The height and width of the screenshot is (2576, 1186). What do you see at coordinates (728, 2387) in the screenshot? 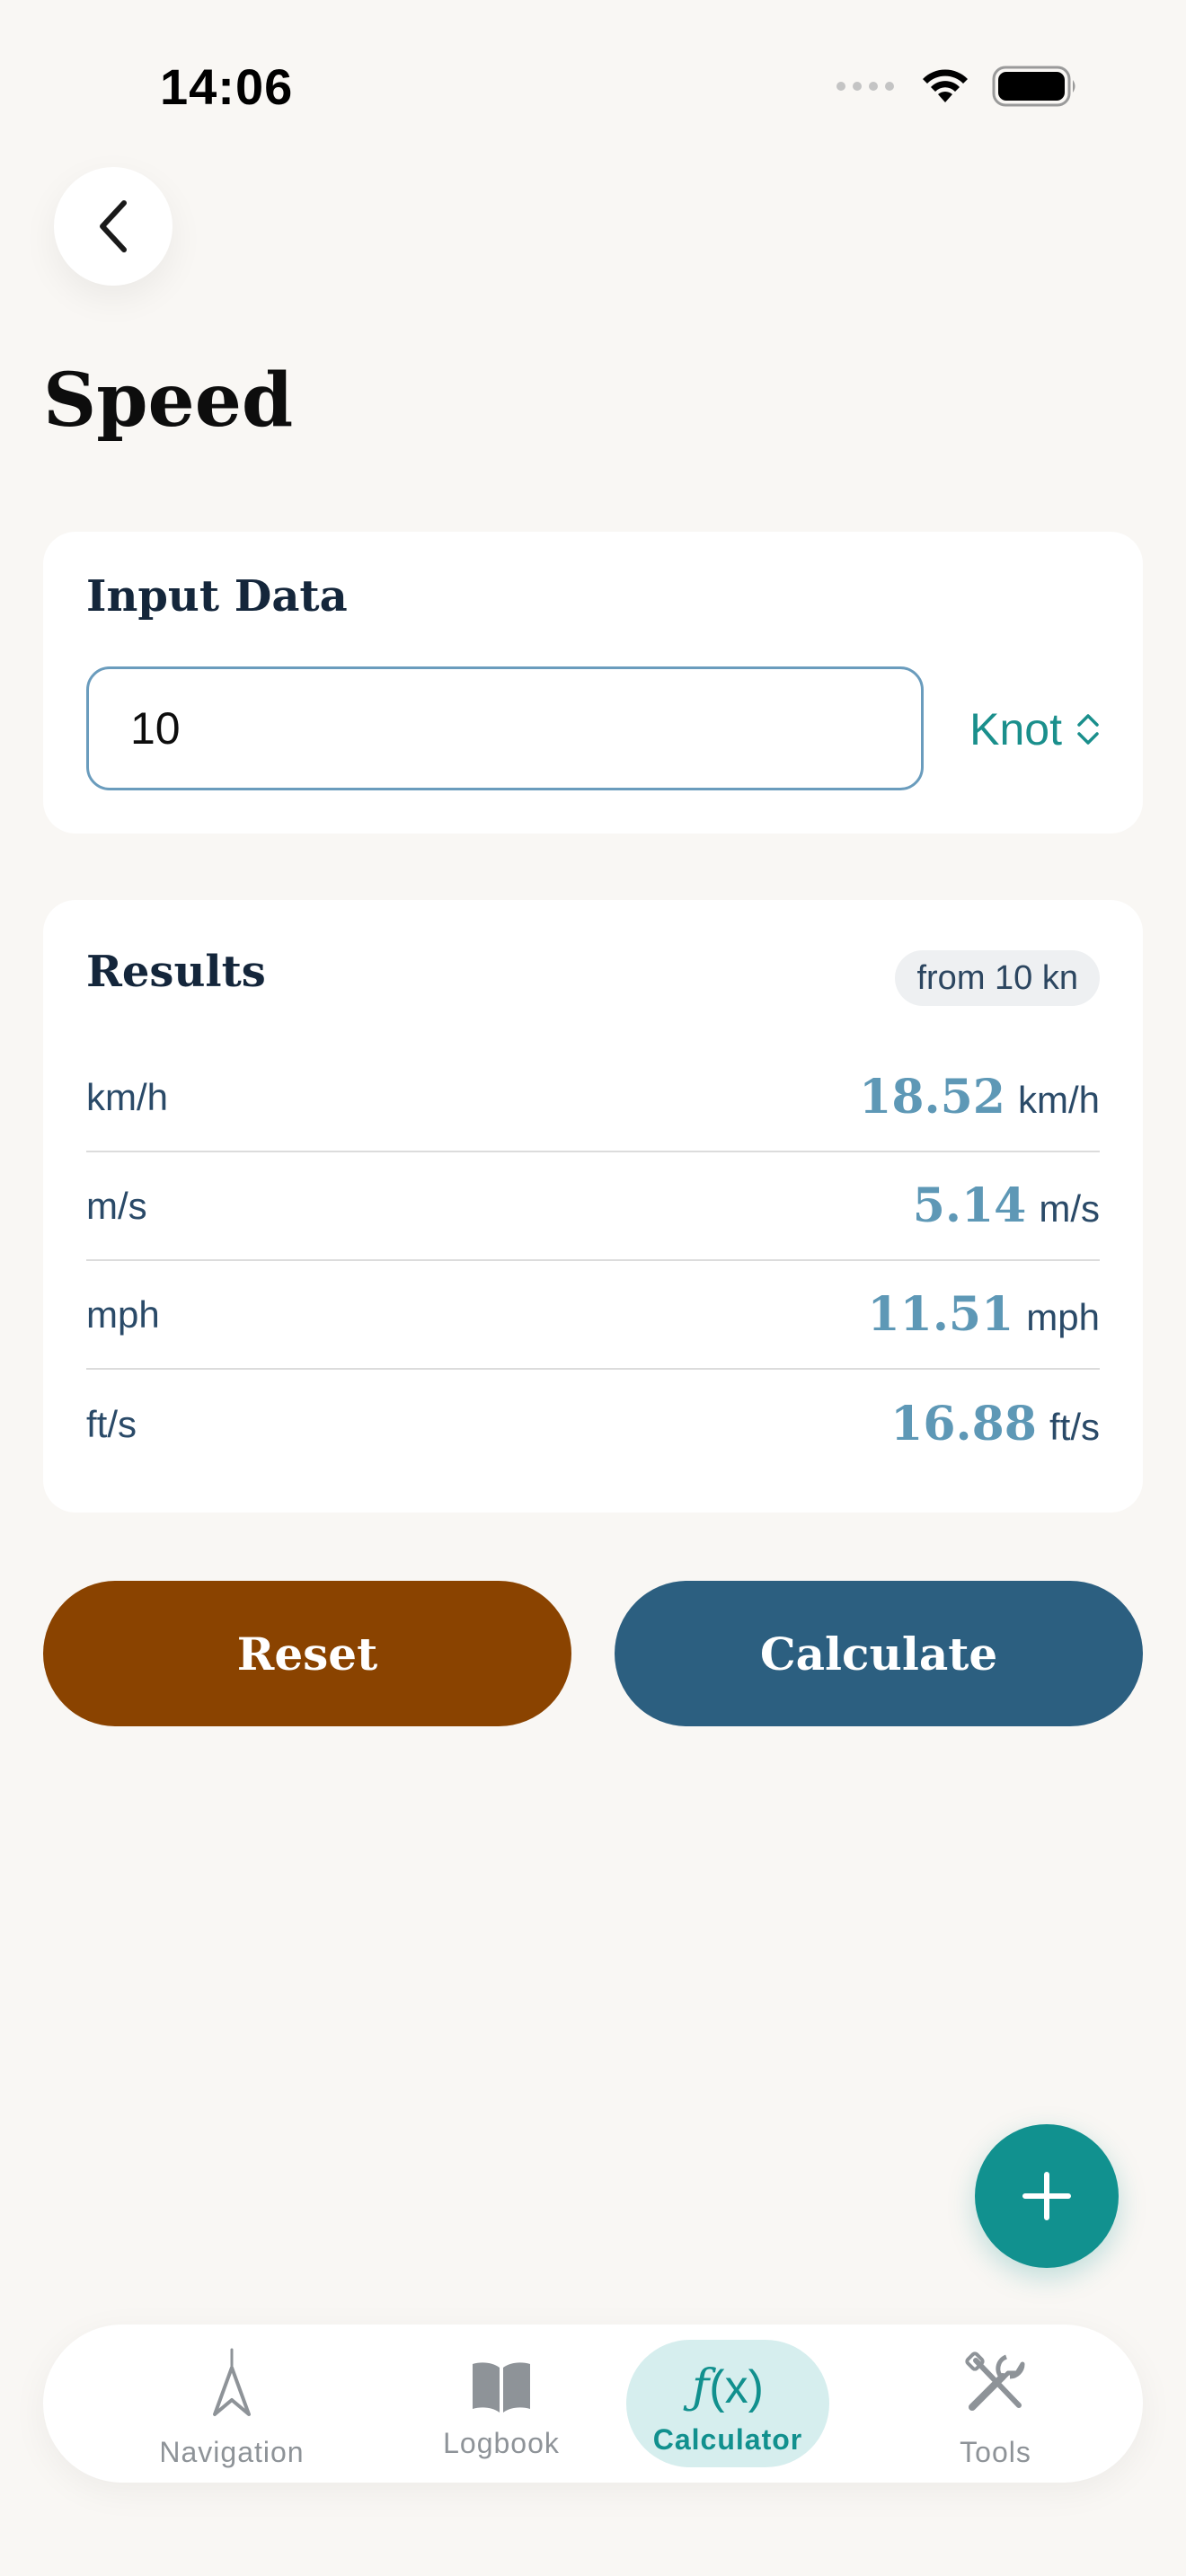
I see `function-icon: ƒ(x)` at bounding box center [728, 2387].